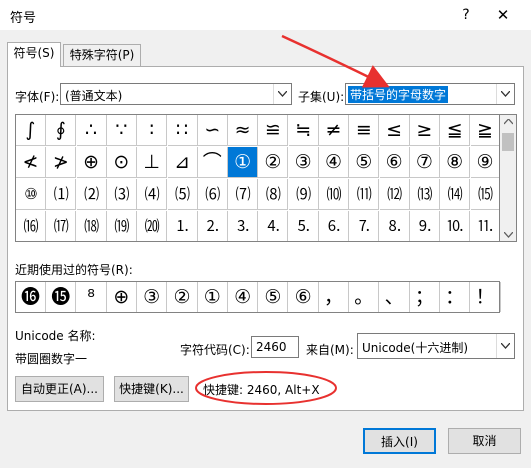  I want to click on symbol-cell: ⑿, so click(394, 194).